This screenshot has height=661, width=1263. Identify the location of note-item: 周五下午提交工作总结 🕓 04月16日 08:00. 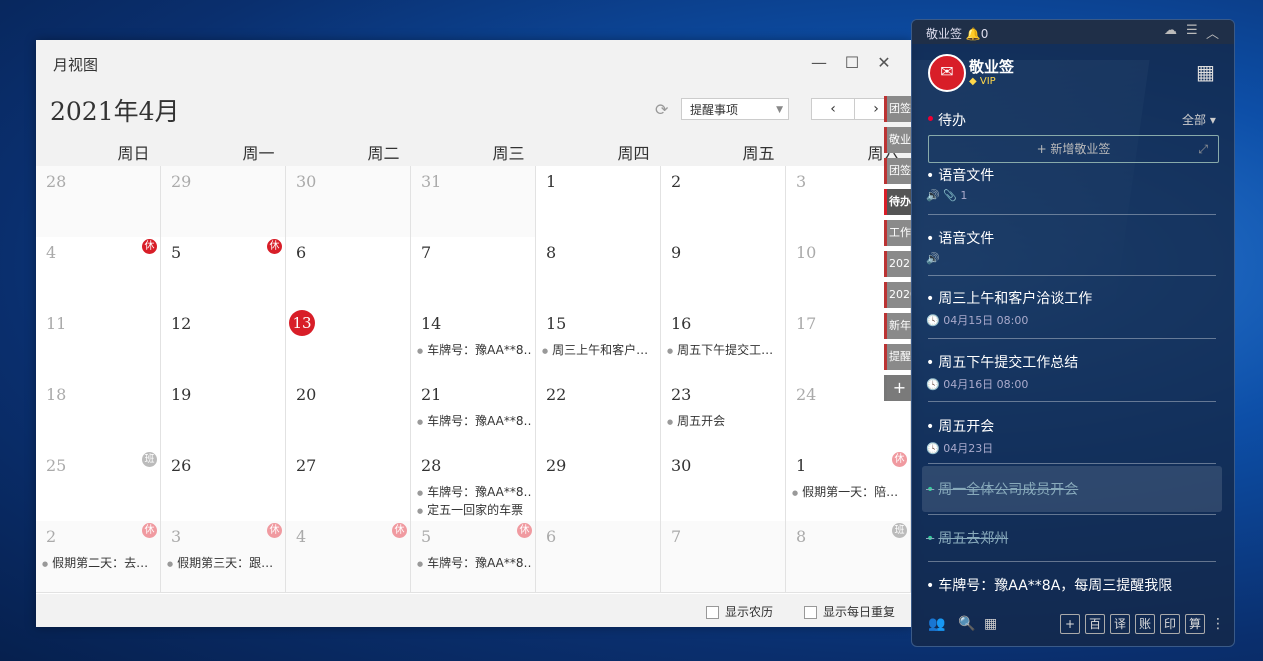
(1071, 372).